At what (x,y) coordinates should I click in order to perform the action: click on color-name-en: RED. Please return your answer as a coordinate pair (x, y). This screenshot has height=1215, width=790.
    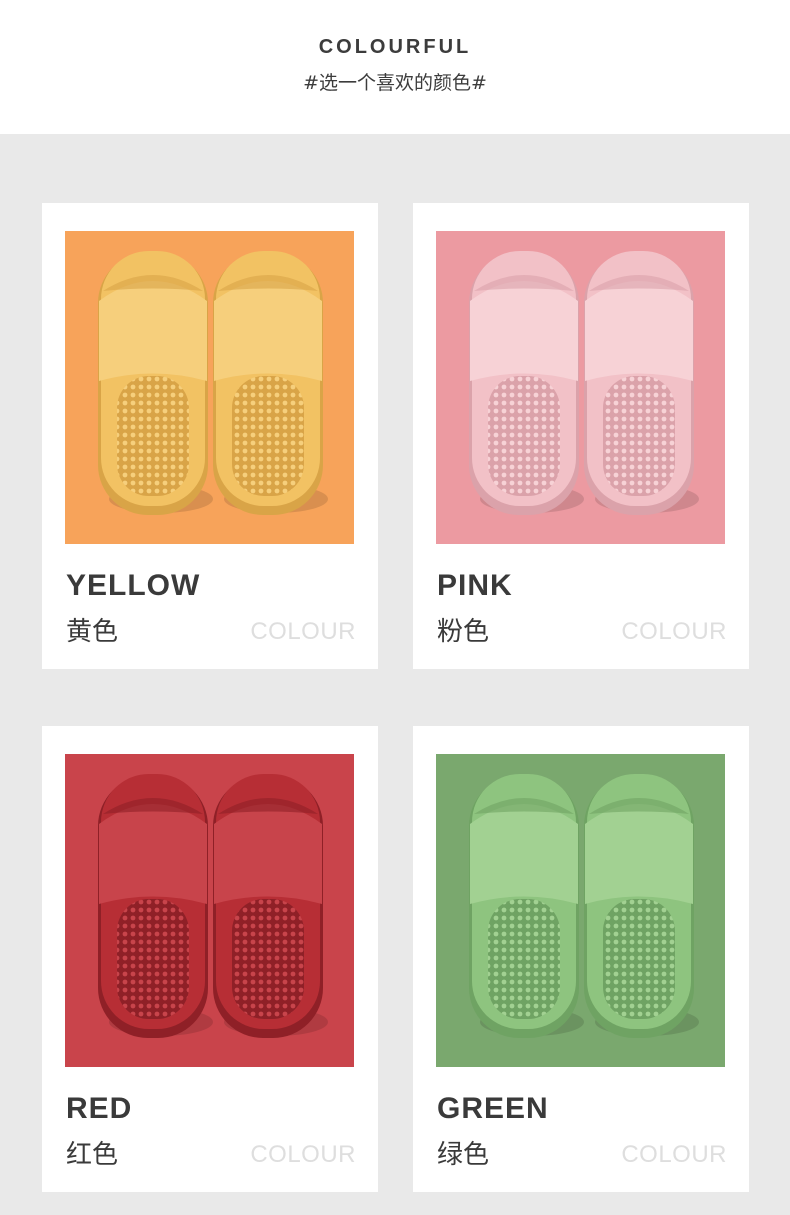
    Looking at the image, I should click on (99, 1108).